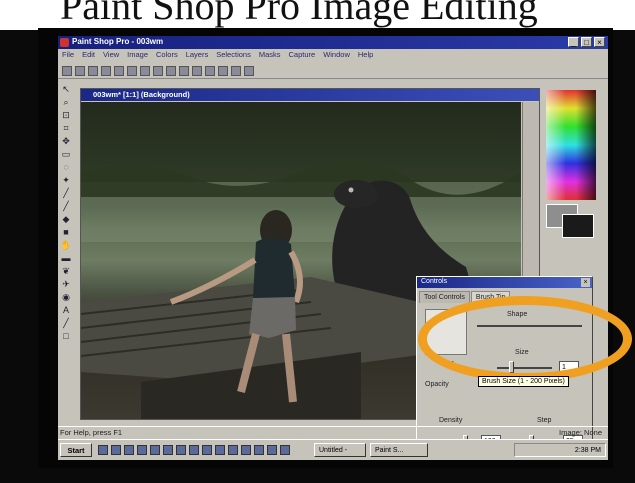 The width and height of the screenshot is (635, 483). Describe the element at coordinates (434, 281) in the screenshot. I see `controls-title: Controls` at that location.